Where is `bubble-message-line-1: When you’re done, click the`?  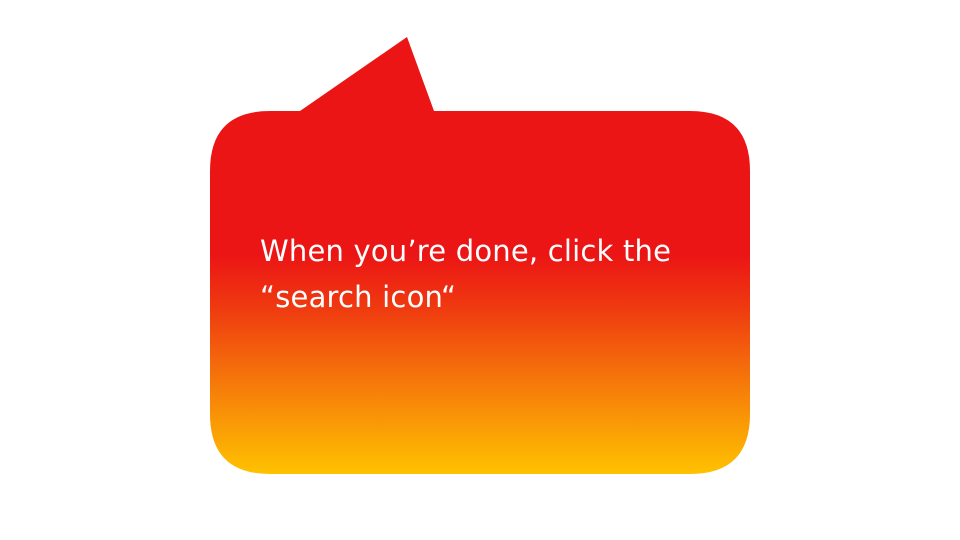 bubble-message-line-1: When you’re done, click the is located at coordinates (466, 251).